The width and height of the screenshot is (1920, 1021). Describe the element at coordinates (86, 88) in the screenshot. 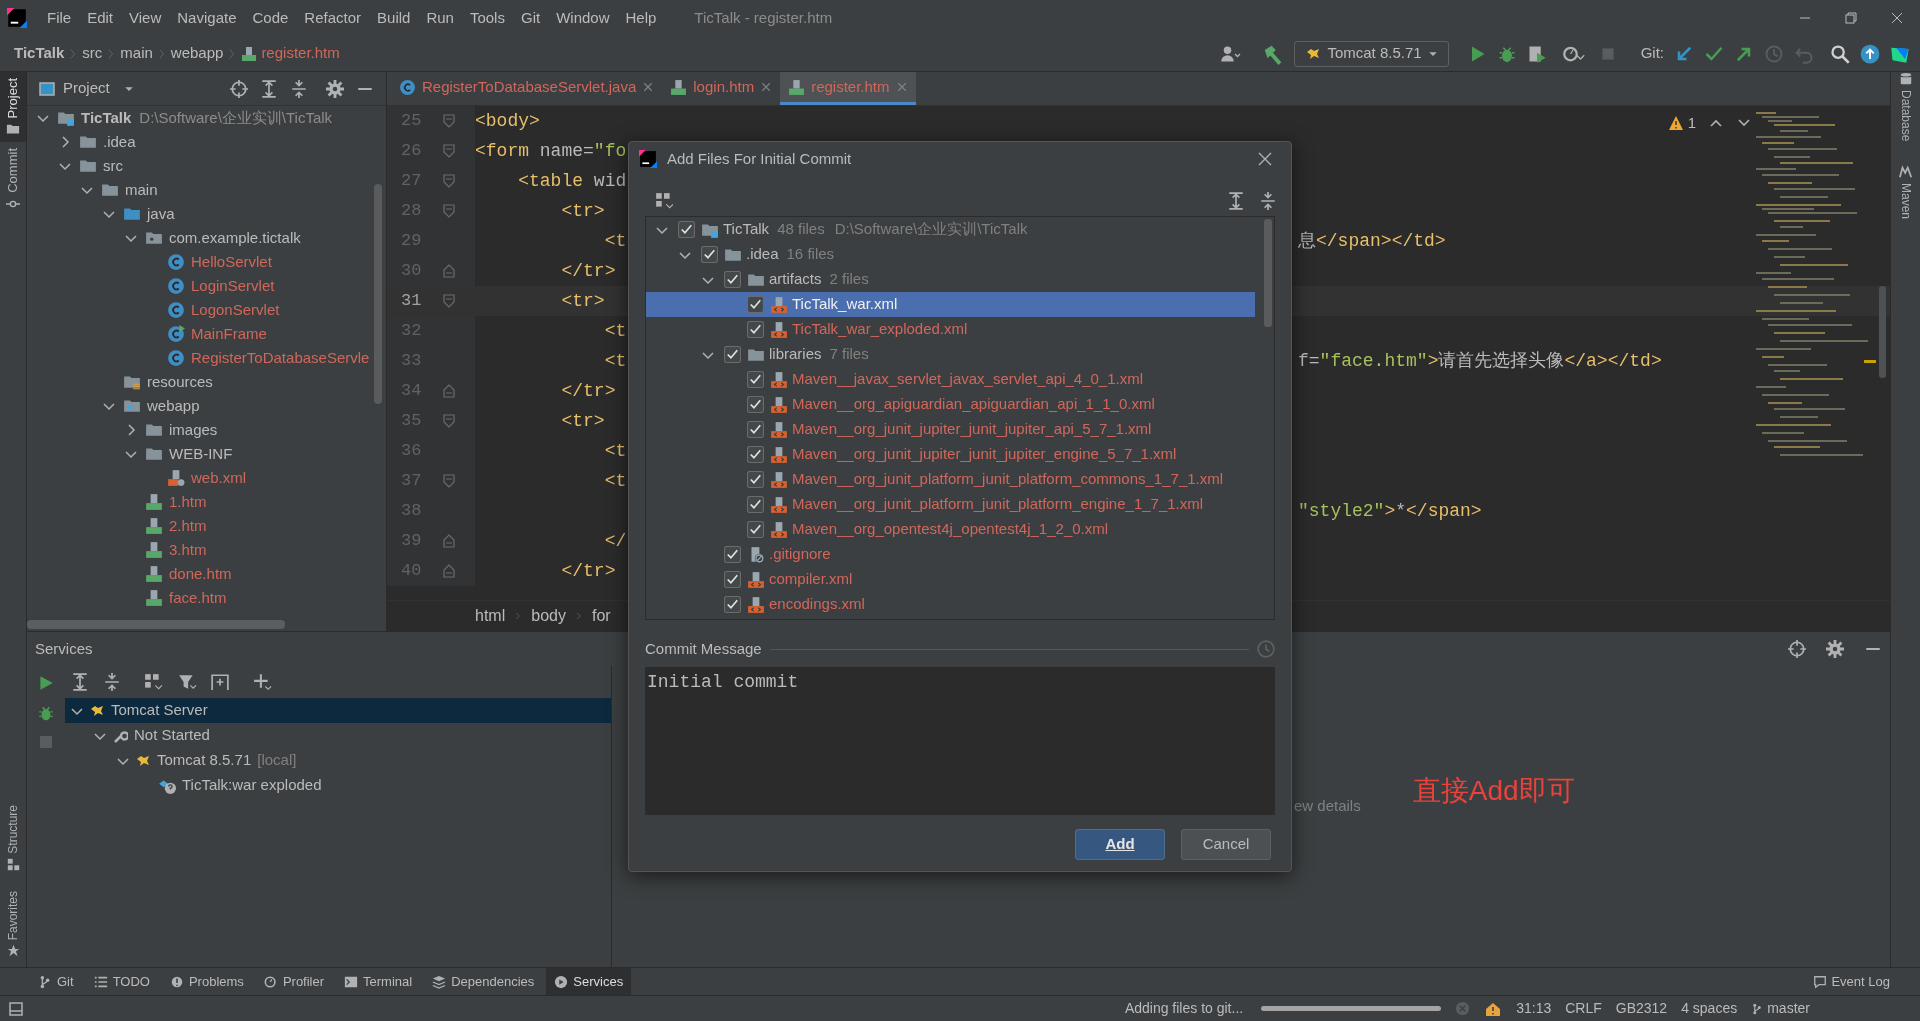

I see `project-view-selector: Project` at that location.